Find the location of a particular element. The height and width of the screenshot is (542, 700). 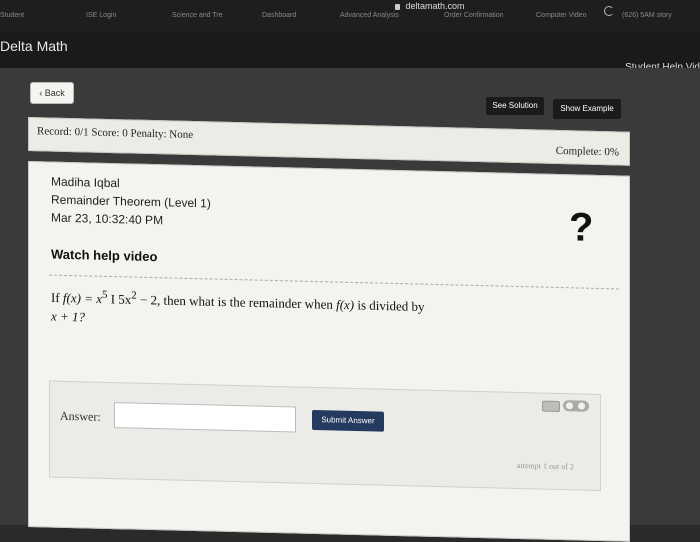

tab-video: Computer Video is located at coordinates (561, 15).